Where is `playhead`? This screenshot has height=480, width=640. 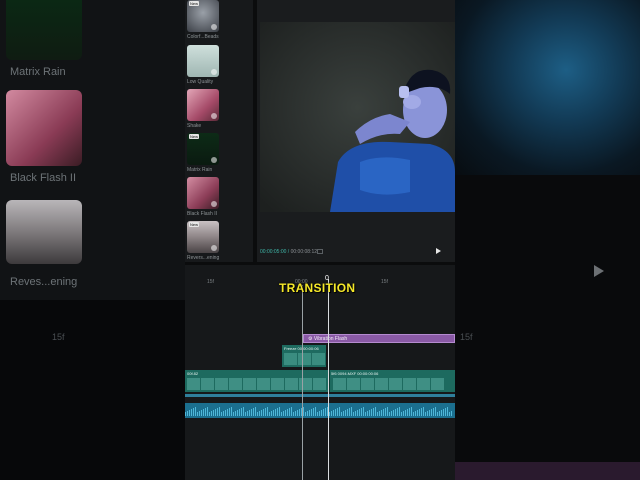
playhead is located at coordinates (328, 379).